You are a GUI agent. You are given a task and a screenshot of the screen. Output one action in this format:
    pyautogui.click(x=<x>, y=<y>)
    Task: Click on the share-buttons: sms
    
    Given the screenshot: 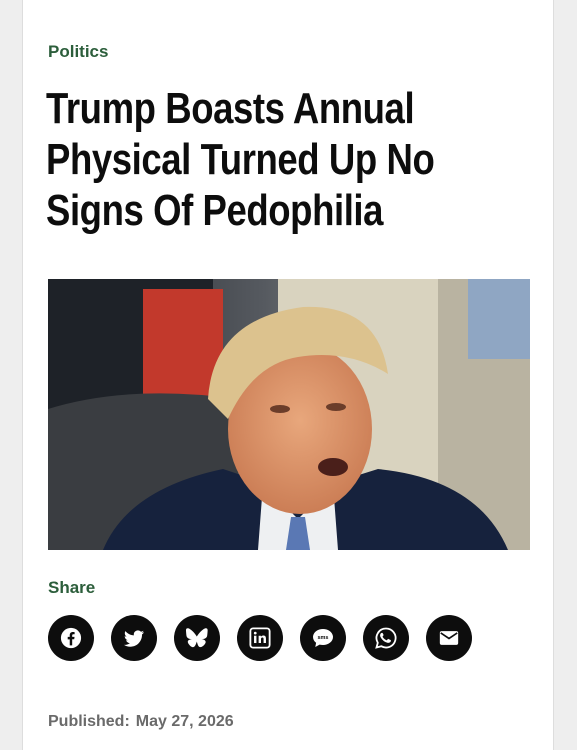 What is the action you would take?
    pyautogui.click(x=260, y=638)
    